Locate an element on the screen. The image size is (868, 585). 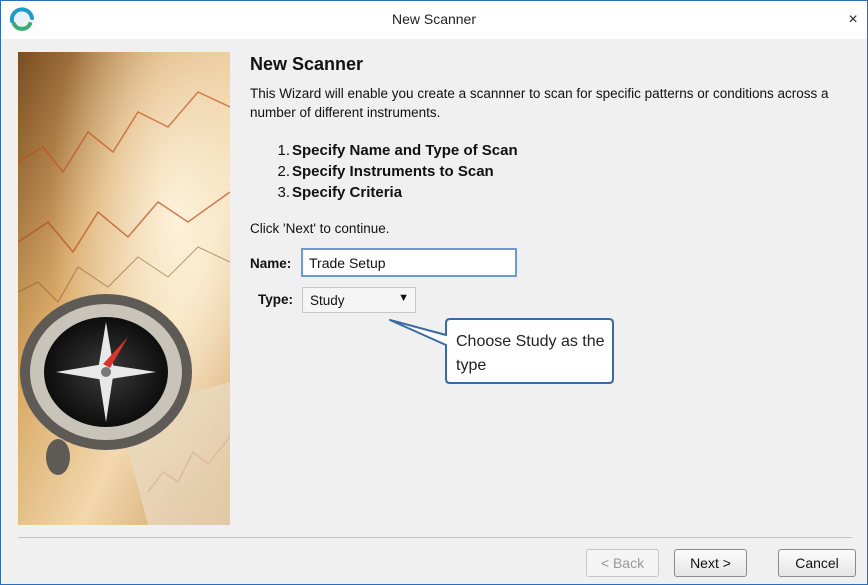
type-selected-value: Study is located at coordinates (327, 300).